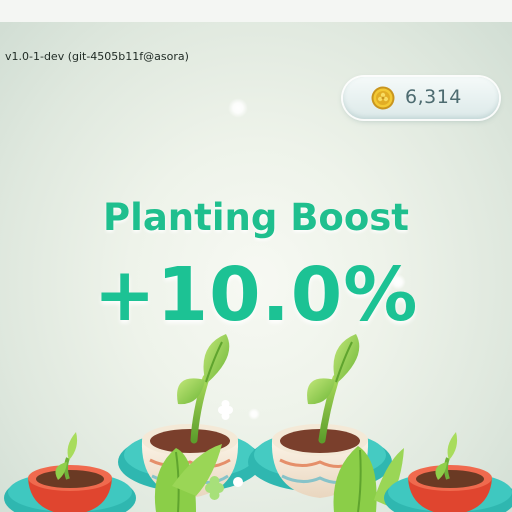  Describe the element at coordinates (70, 472) in the screenshot. I see `seedling-red-pot-left` at that location.